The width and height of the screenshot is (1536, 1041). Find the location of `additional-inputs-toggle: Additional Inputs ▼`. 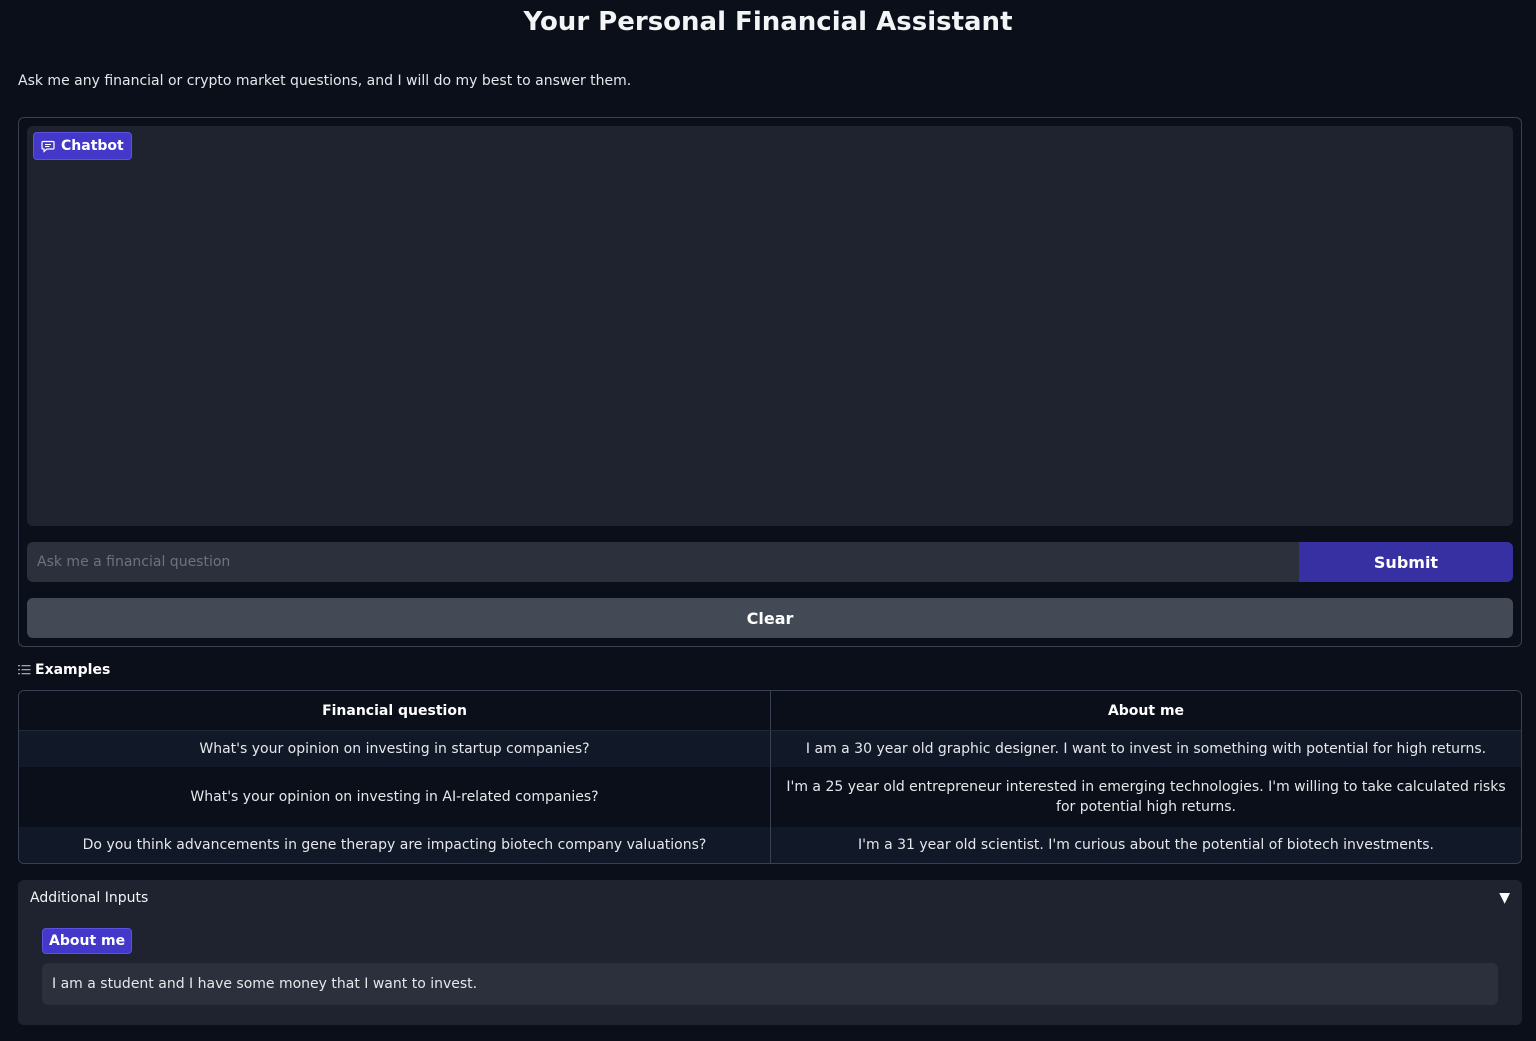

additional-inputs-toggle: Additional Inputs ▼ is located at coordinates (770, 898).